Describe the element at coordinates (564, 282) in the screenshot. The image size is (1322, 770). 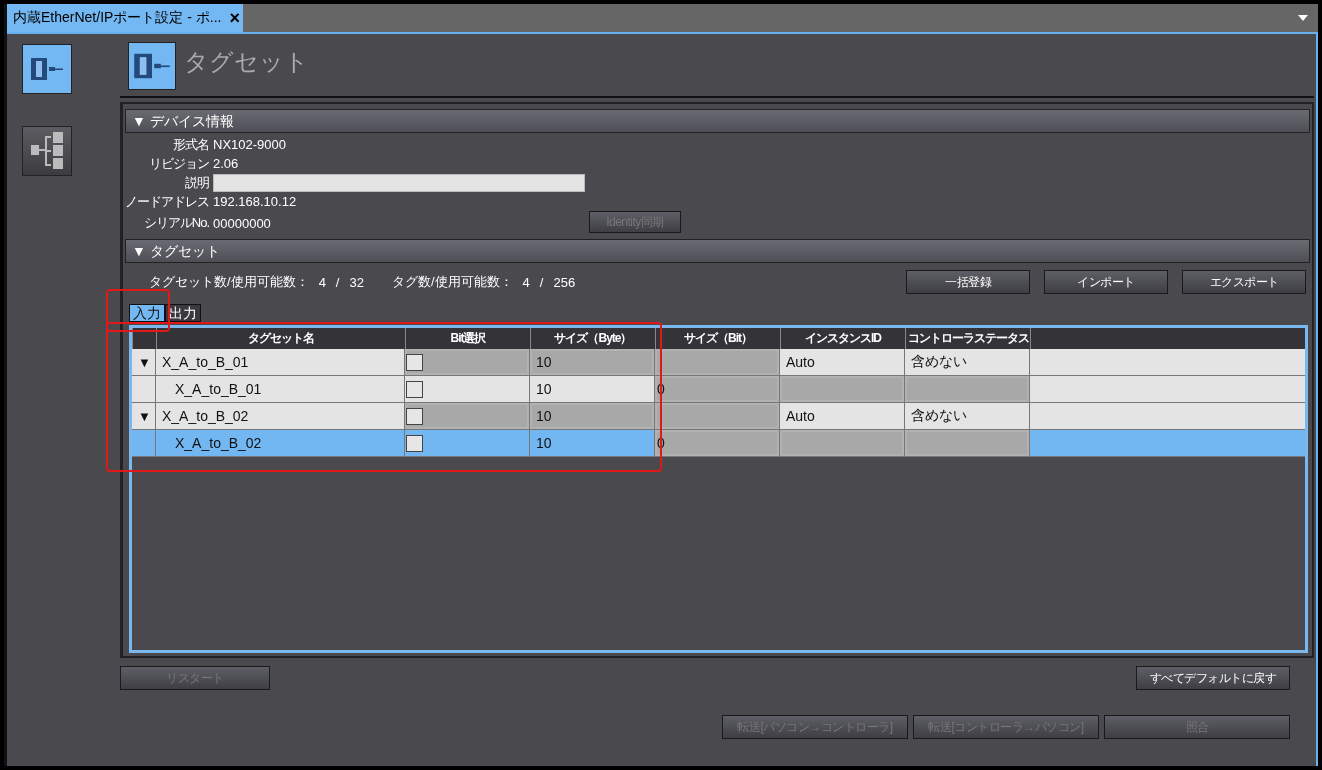
I see `count-value: 256` at that location.